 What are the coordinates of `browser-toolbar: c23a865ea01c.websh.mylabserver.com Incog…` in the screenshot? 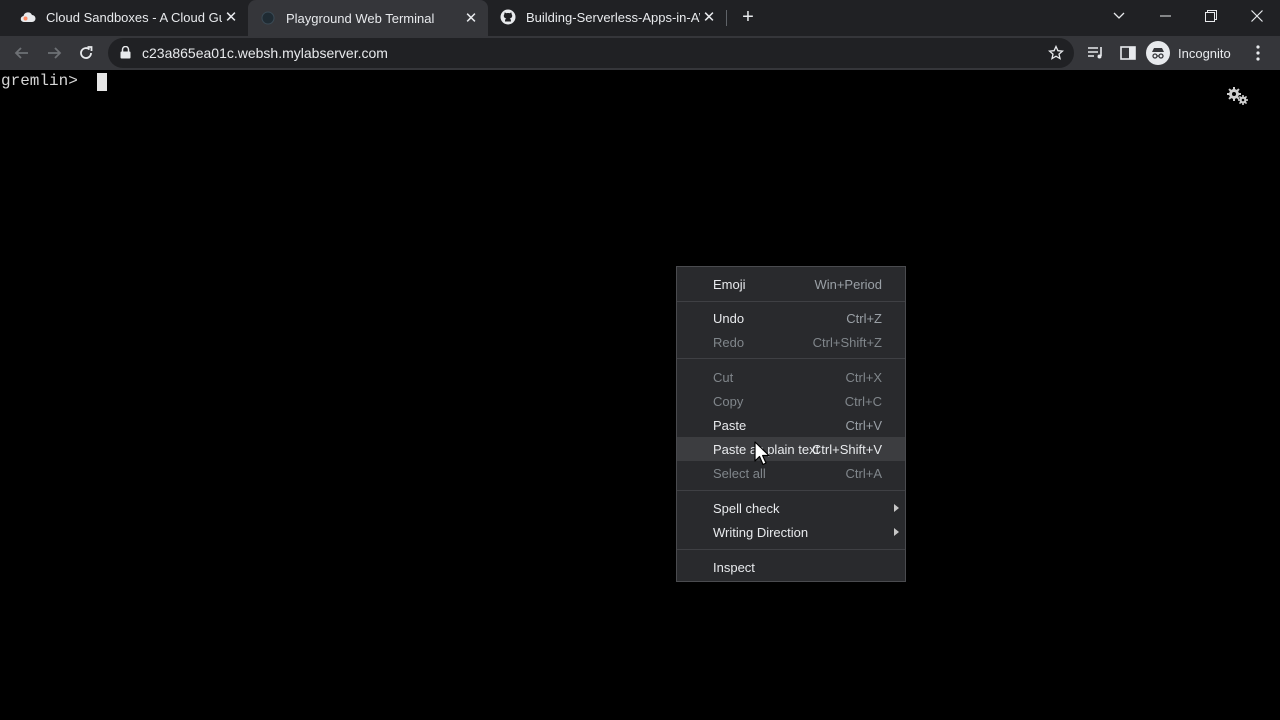 It's located at (640, 53).